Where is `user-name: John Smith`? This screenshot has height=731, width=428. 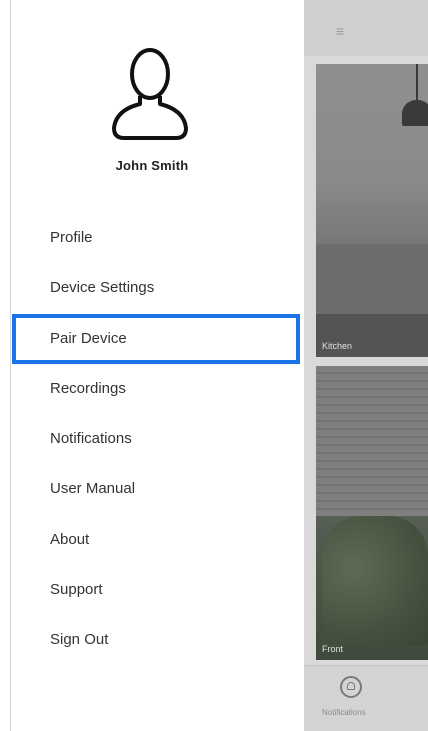 user-name: John Smith is located at coordinates (152, 165).